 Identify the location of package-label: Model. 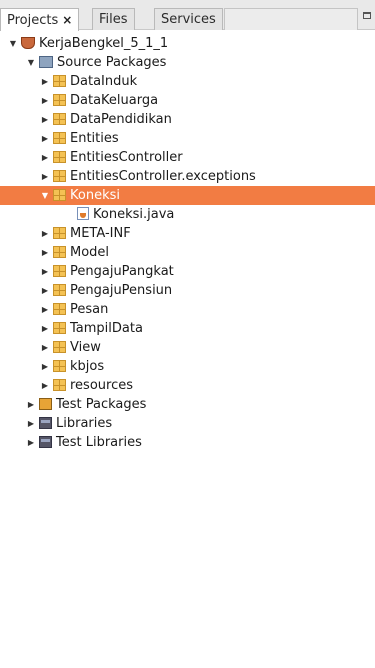
(90, 252).